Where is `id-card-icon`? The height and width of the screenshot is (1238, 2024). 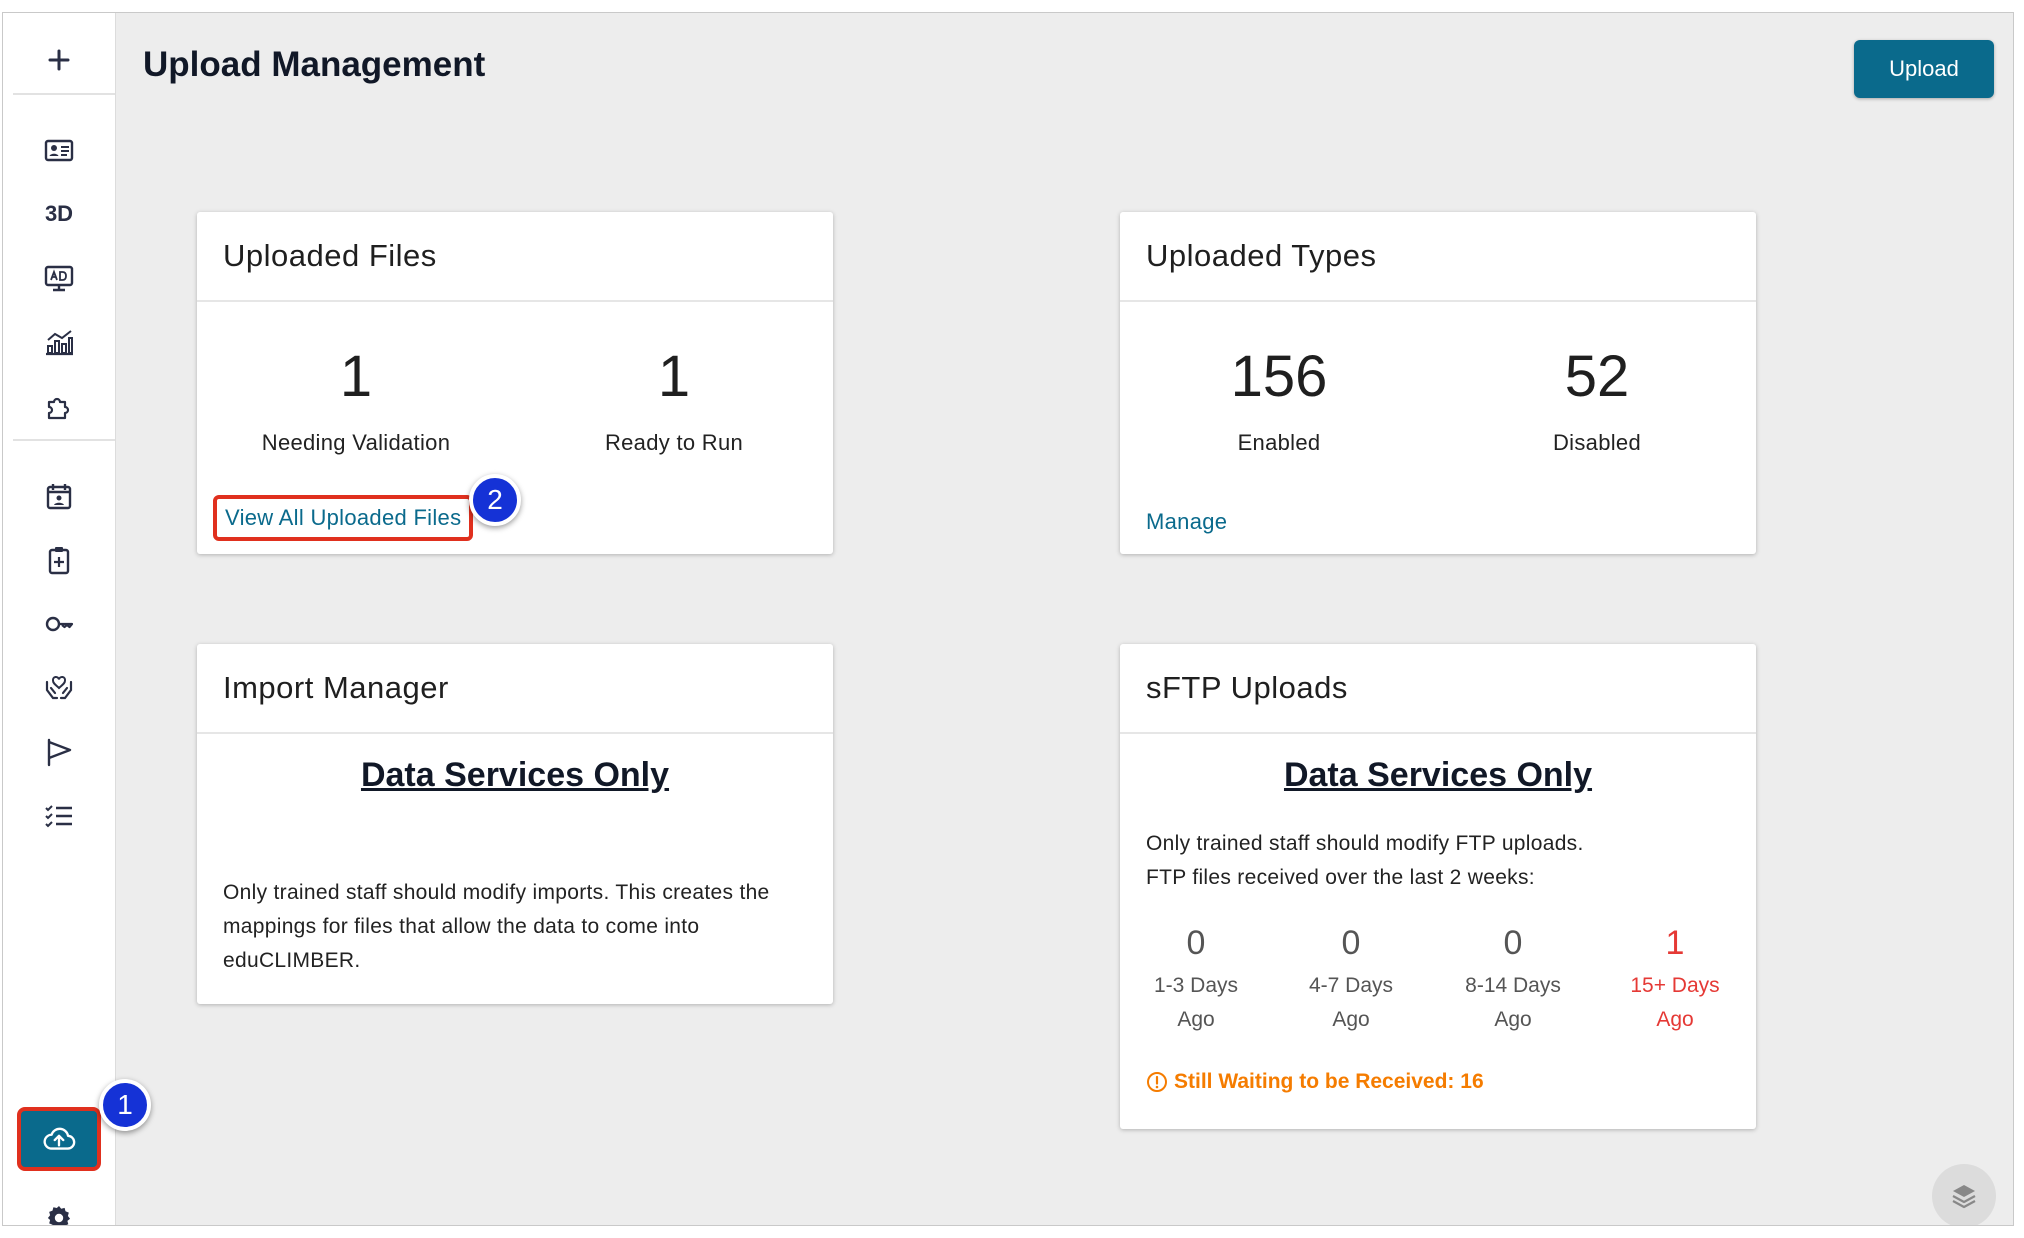 id-card-icon is located at coordinates (59, 150).